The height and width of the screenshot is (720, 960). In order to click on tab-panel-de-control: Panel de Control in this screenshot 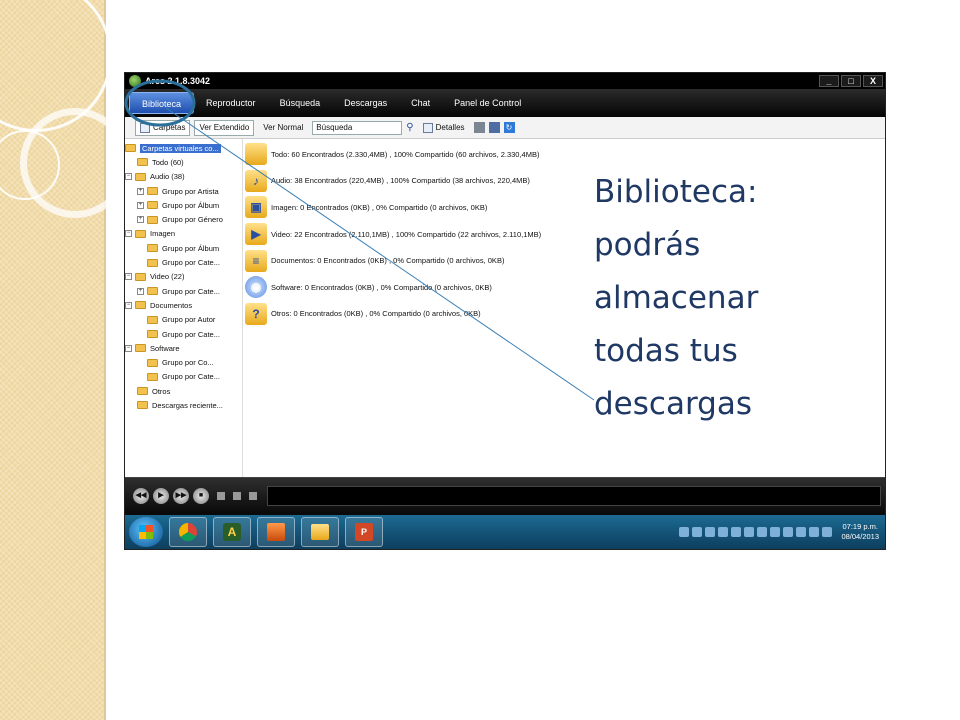, I will do `click(487, 103)`.